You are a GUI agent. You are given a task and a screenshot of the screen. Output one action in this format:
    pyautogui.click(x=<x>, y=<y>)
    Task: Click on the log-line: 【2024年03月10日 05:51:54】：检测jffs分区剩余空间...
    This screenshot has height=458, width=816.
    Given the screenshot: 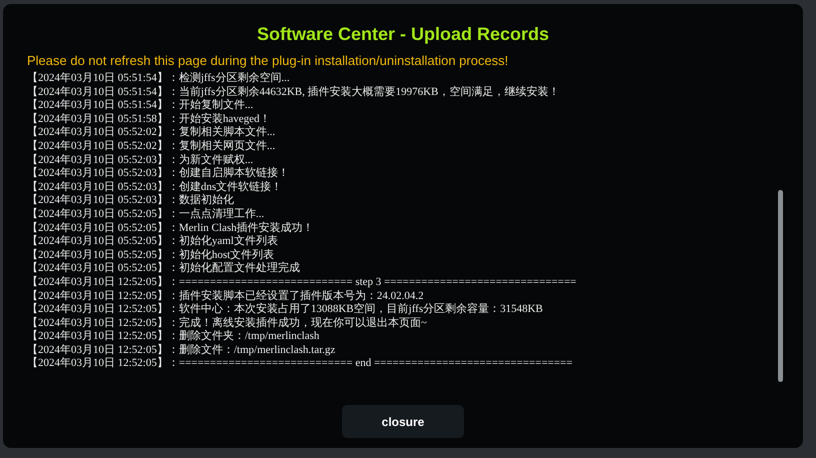 What is the action you would take?
    pyautogui.click(x=158, y=79)
    